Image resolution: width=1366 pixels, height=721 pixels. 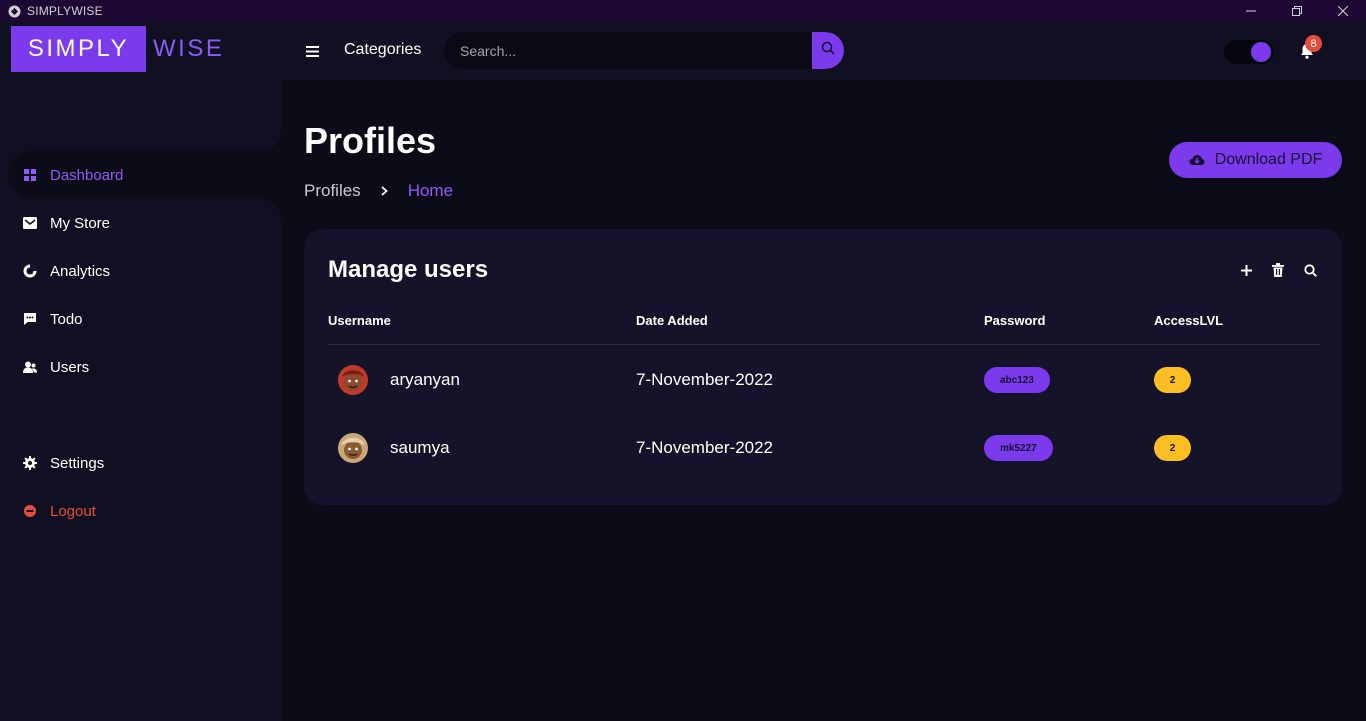 What do you see at coordinates (30, 319) in the screenshot?
I see `message-icon` at bounding box center [30, 319].